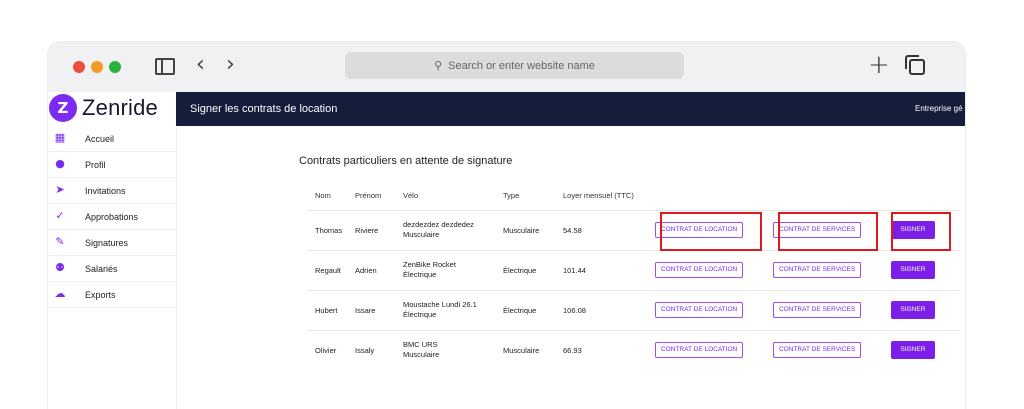  I want to click on check-icon: ✓, so click(60, 215).